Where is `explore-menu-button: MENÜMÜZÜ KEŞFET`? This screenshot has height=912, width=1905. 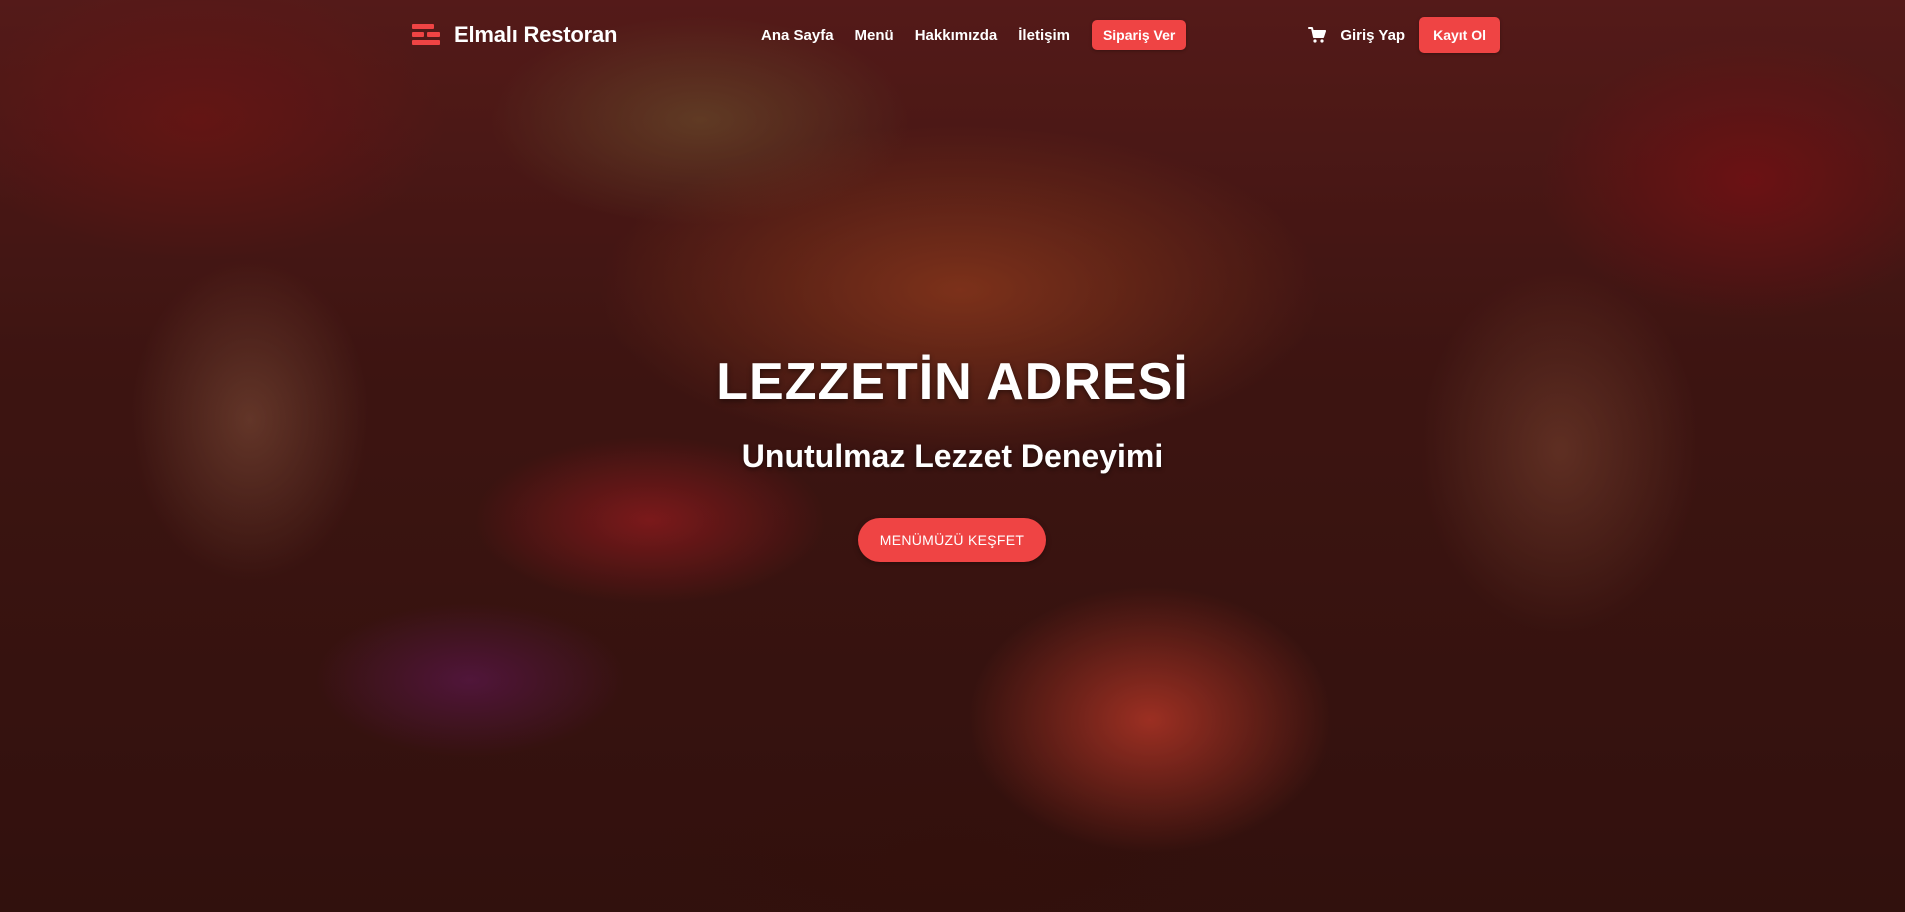 explore-menu-button: MENÜMÜZÜ KEŞFET is located at coordinates (952, 540).